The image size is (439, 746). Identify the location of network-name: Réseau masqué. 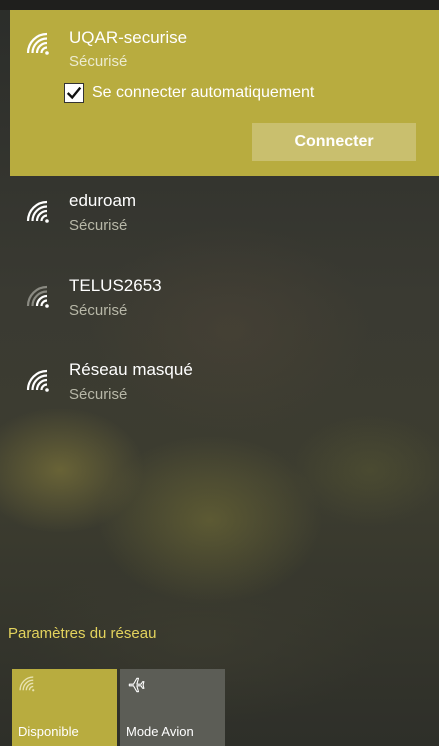
(131, 369).